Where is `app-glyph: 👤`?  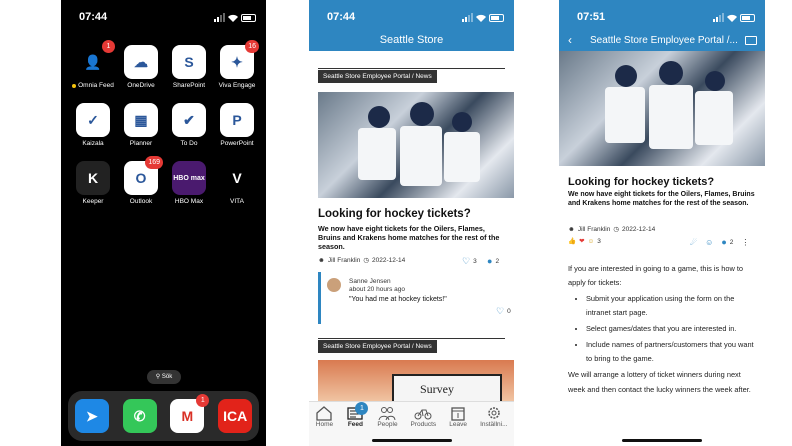 app-glyph: 👤 is located at coordinates (93, 61).